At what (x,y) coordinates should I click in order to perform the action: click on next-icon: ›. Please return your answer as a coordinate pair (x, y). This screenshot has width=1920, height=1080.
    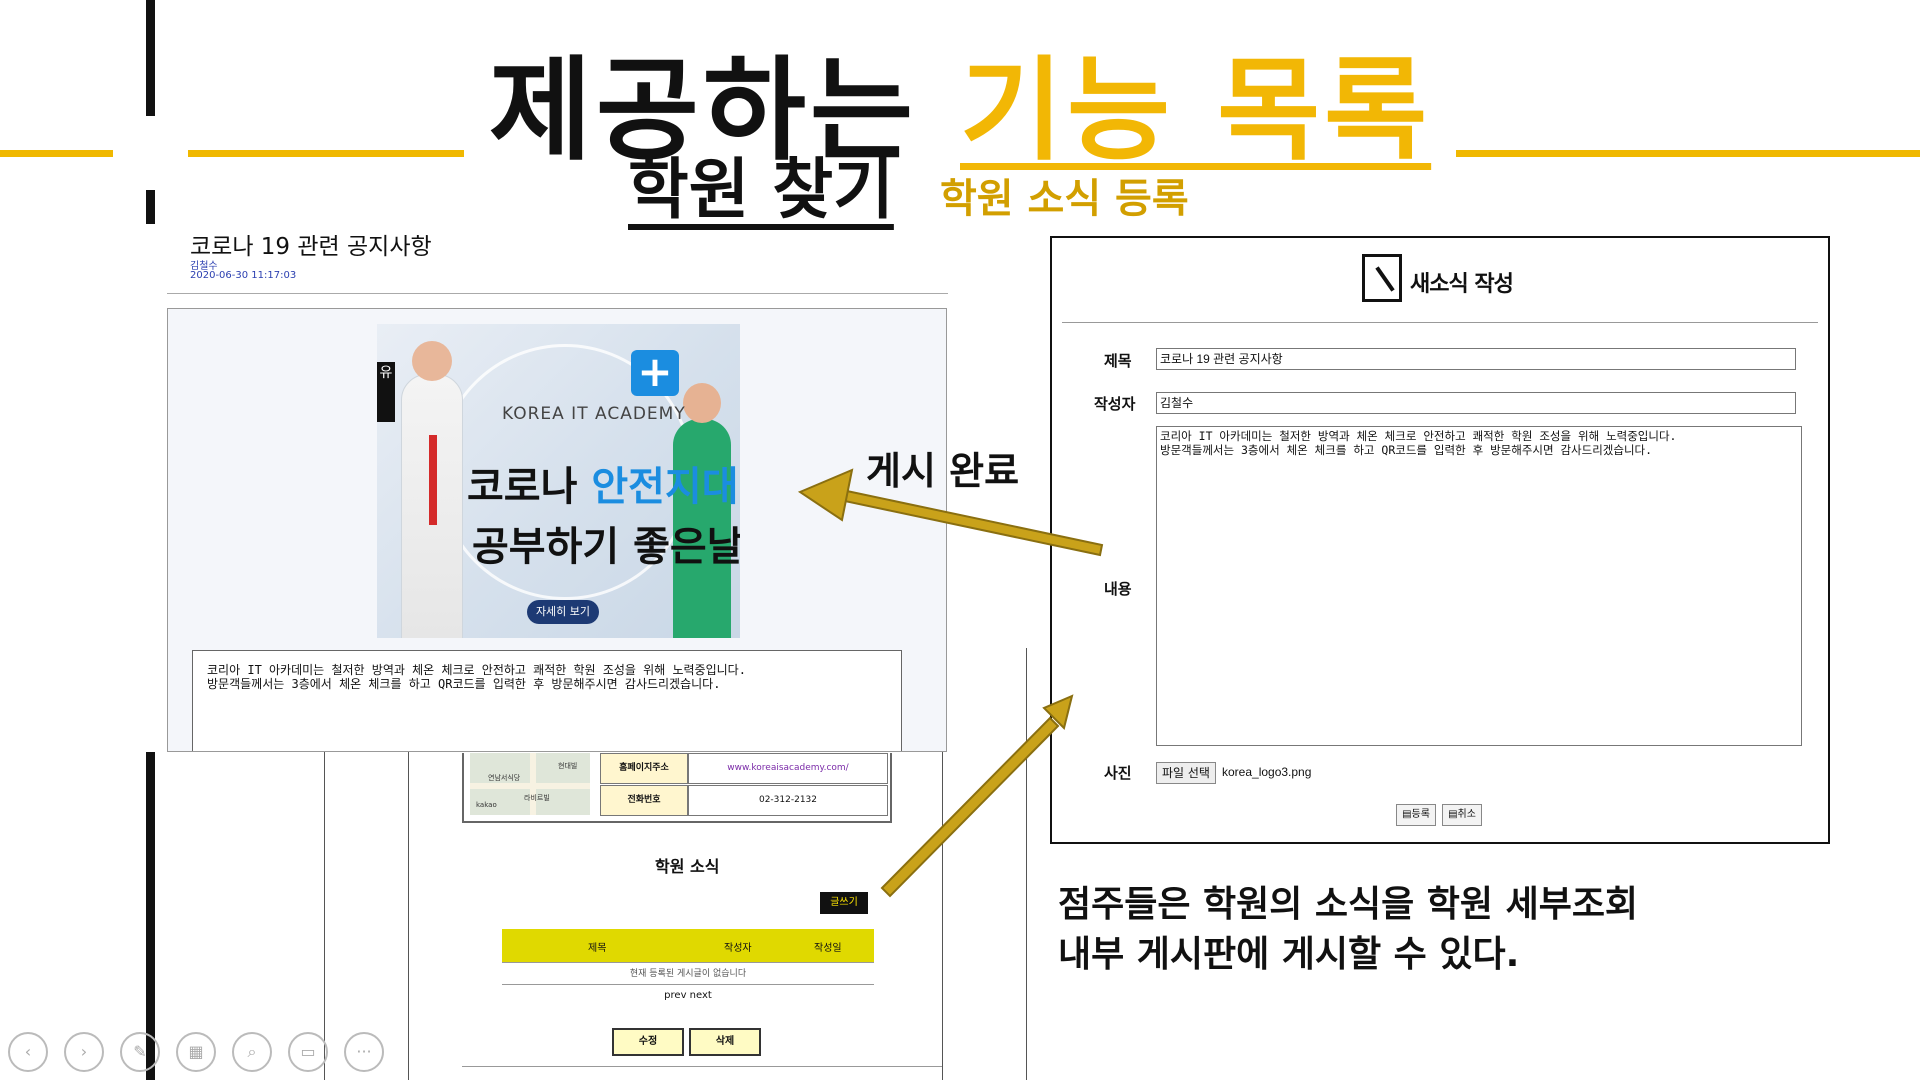
    Looking at the image, I should click on (84, 1052).